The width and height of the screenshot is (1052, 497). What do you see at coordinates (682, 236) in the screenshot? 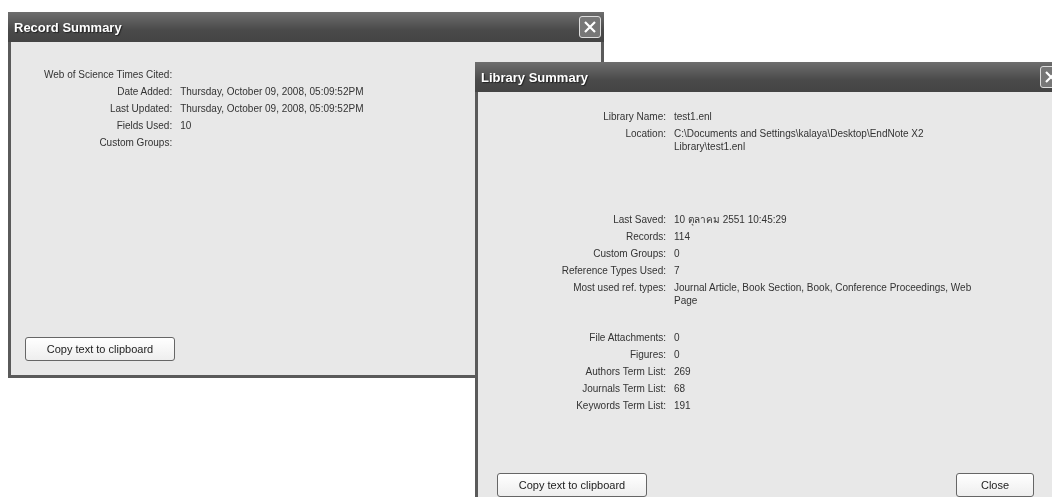
I see `field-value: 114` at bounding box center [682, 236].